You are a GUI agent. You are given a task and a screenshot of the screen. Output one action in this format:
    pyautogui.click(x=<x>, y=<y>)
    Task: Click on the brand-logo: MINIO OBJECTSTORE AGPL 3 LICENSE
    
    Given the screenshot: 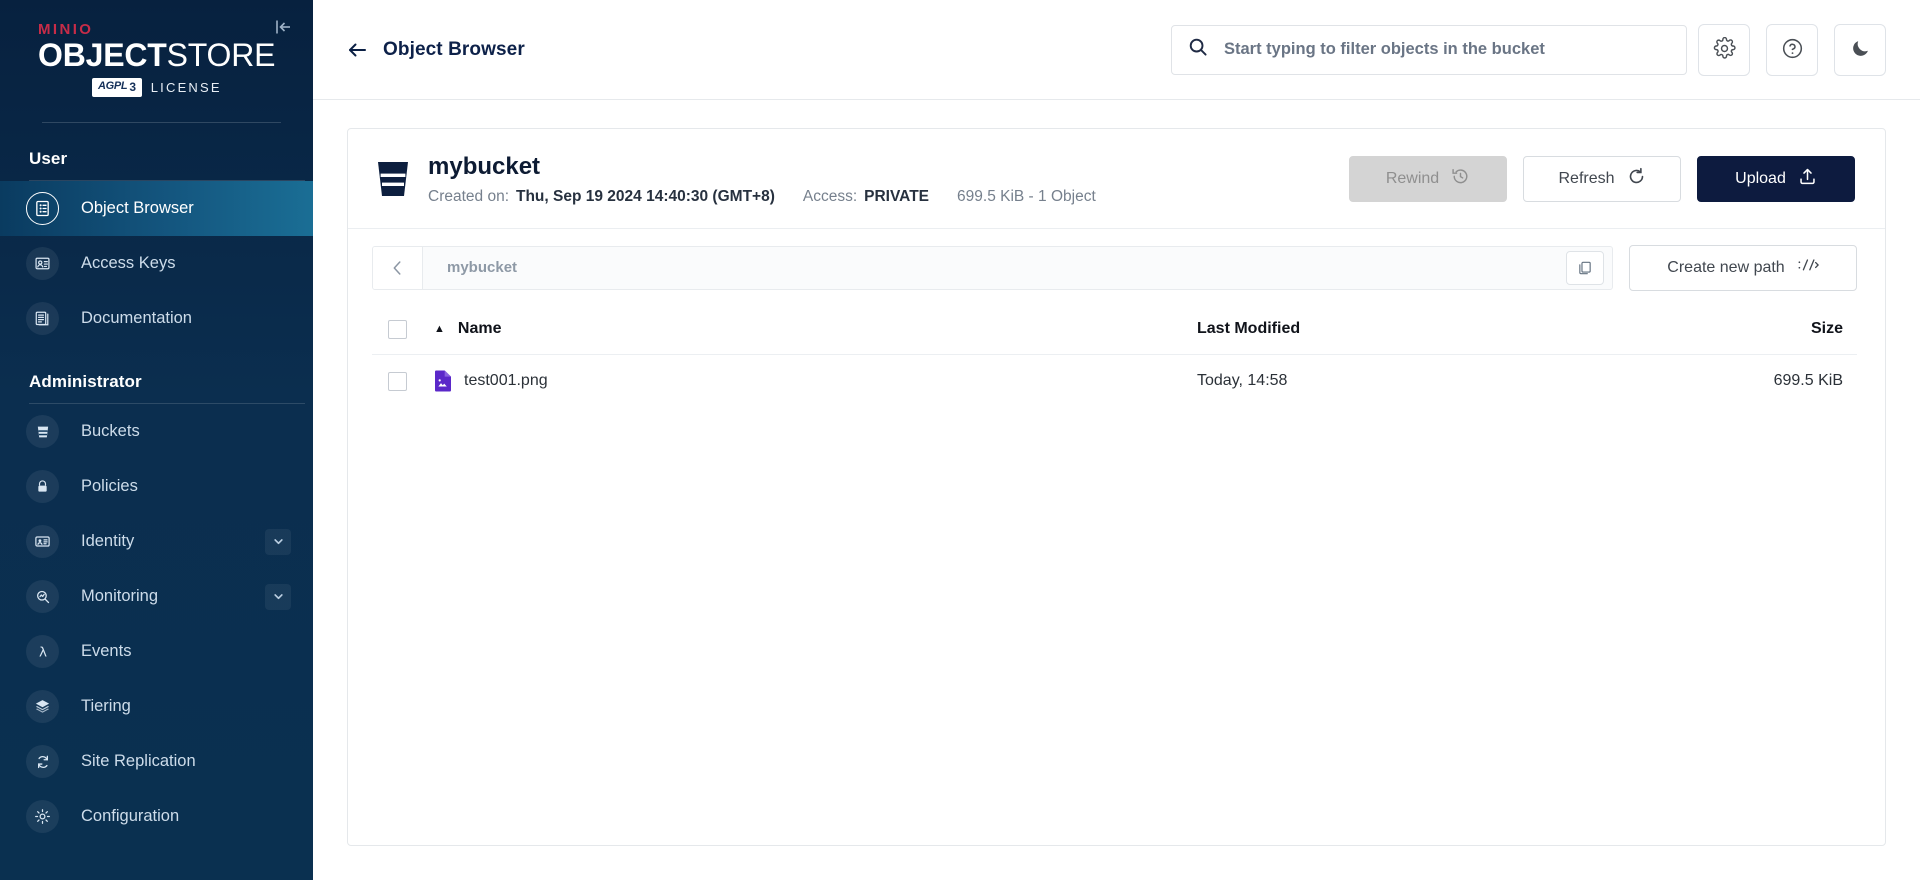 What is the action you would take?
    pyautogui.click(x=156, y=56)
    